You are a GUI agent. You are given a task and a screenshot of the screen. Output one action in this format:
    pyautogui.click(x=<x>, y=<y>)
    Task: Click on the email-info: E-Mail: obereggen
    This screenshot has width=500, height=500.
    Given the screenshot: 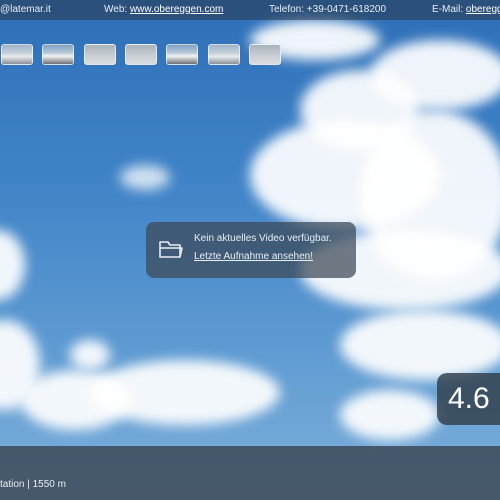 What is the action you would take?
    pyautogui.click(x=466, y=10)
    